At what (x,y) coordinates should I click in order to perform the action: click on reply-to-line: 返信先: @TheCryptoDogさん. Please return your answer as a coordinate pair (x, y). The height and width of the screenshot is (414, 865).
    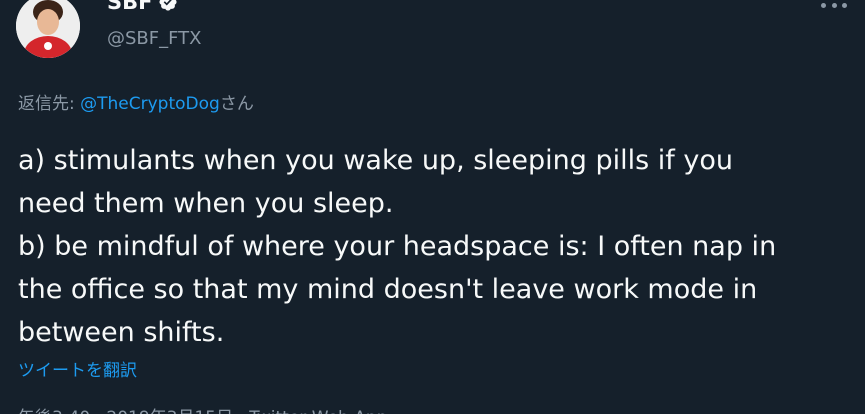
    Looking at the image, I should click on (136, 101).